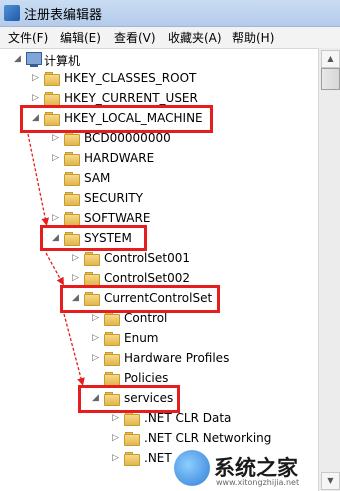 This screenshot has height=491, width=340. What do you see at coordinates (329, 269) in the screenshot?
I see `vertical-scrollbar: ▲ ▼` at bounding box center [329, 269].